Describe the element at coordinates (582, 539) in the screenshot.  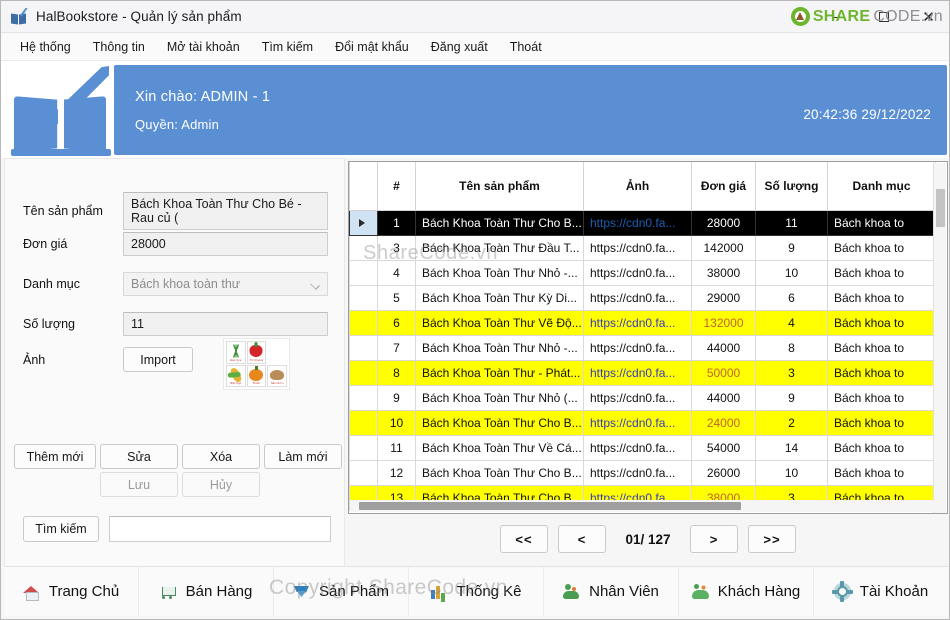
I see `page-prev-button: <` at that location.